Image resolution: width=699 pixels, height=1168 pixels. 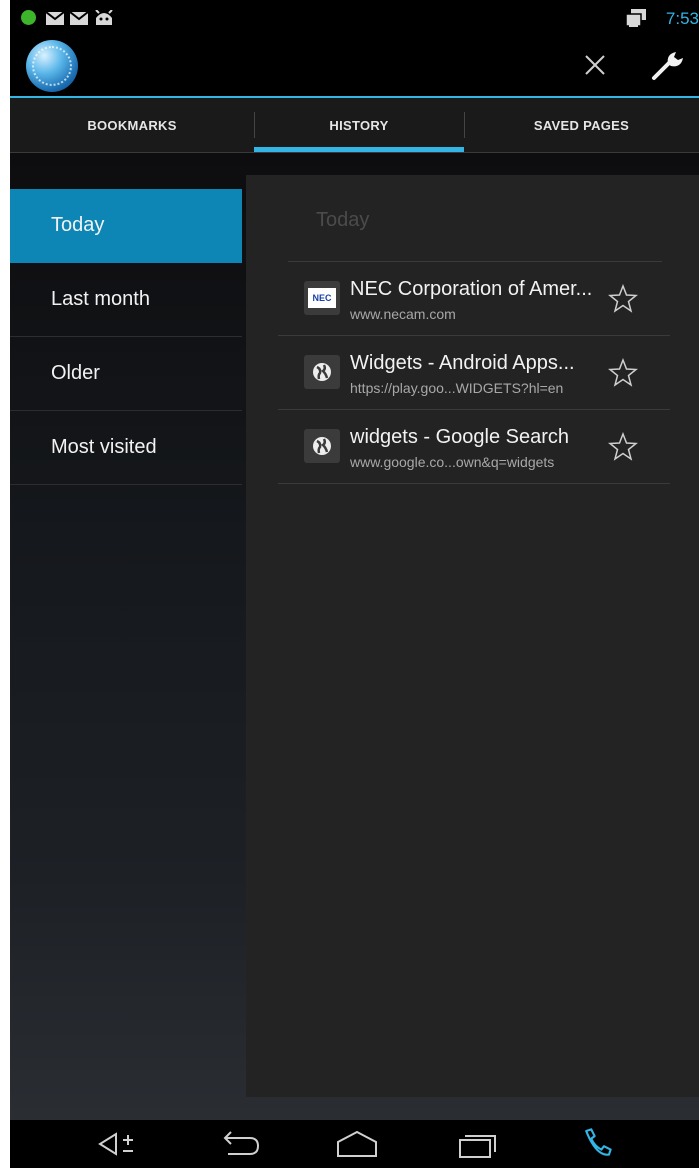 What do you see at coordinates (343, 220) in the screenshot?
I see `section-title: Today` at bounding box center [343, 220].